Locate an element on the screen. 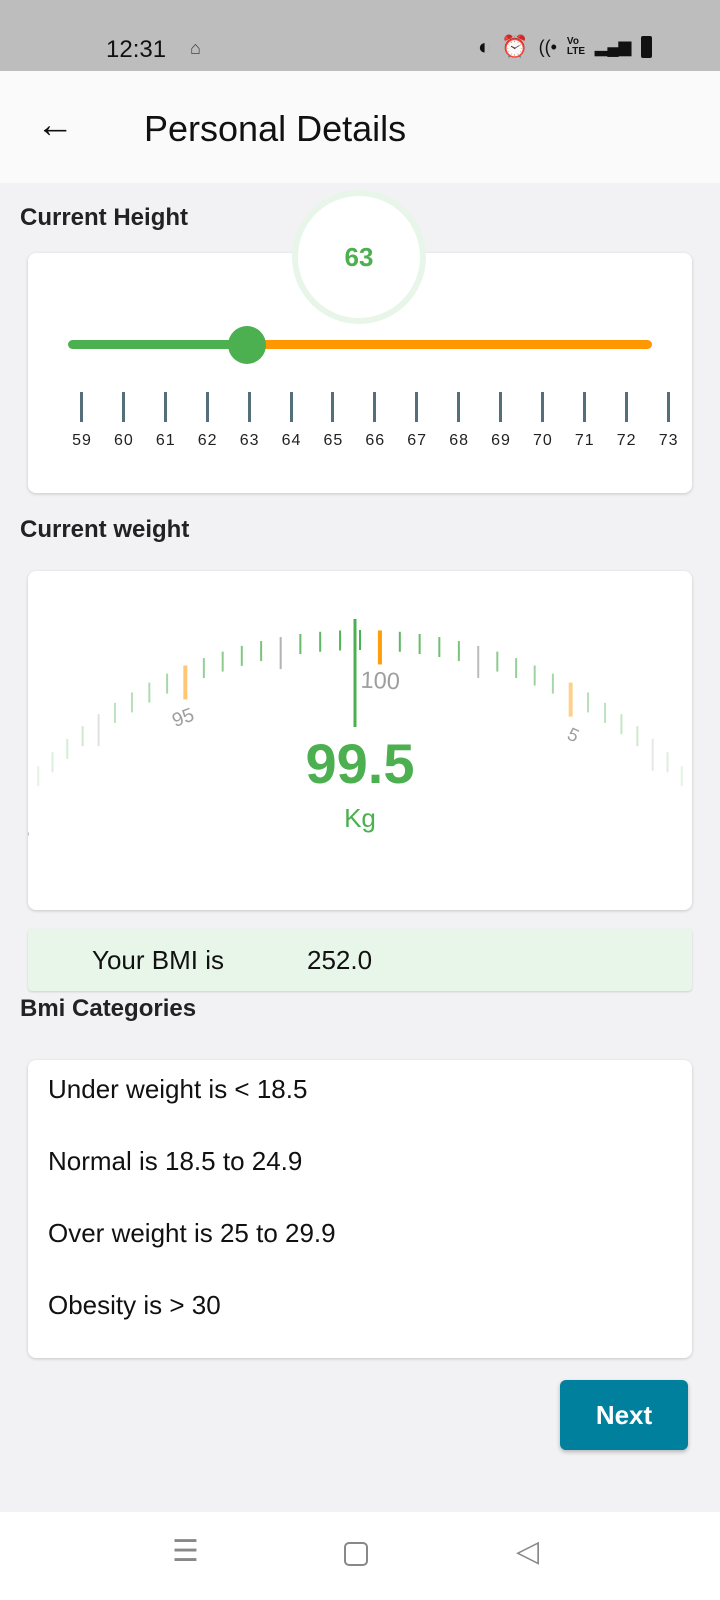 This screenshot has width=720, height=1600. height-tick-label: 61 is located at coordinates (165, 440).